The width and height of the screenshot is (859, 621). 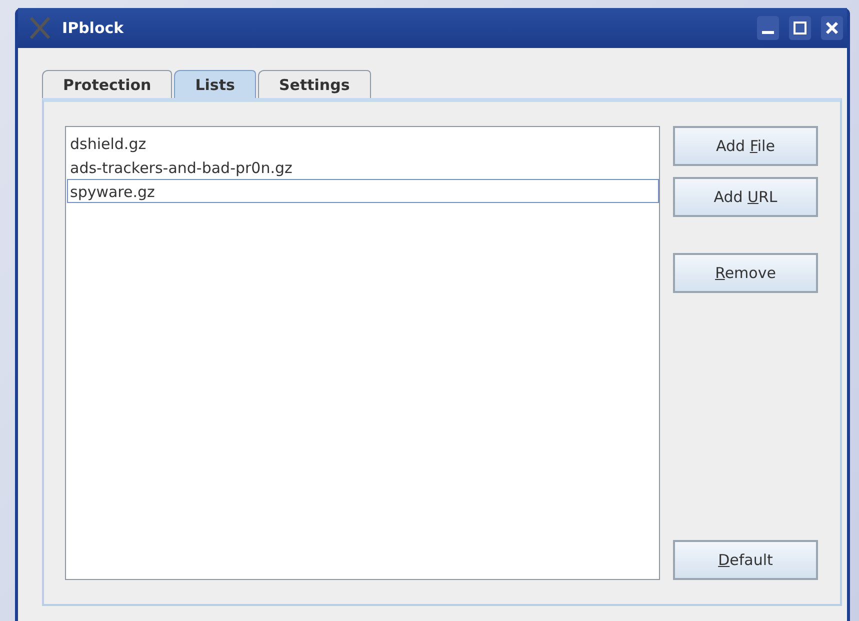 I want to click on tab: Lists, so click(x=215, y=84).